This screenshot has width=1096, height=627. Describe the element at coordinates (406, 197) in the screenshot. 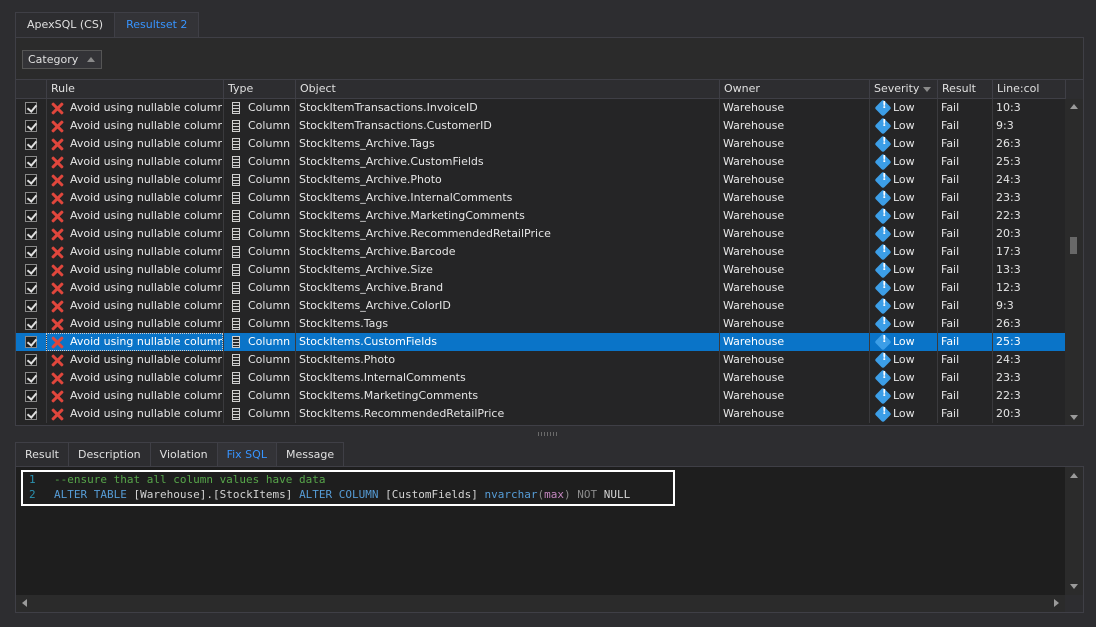

I see `object-cell: StockItems_Archive.InternalComments` at that location.